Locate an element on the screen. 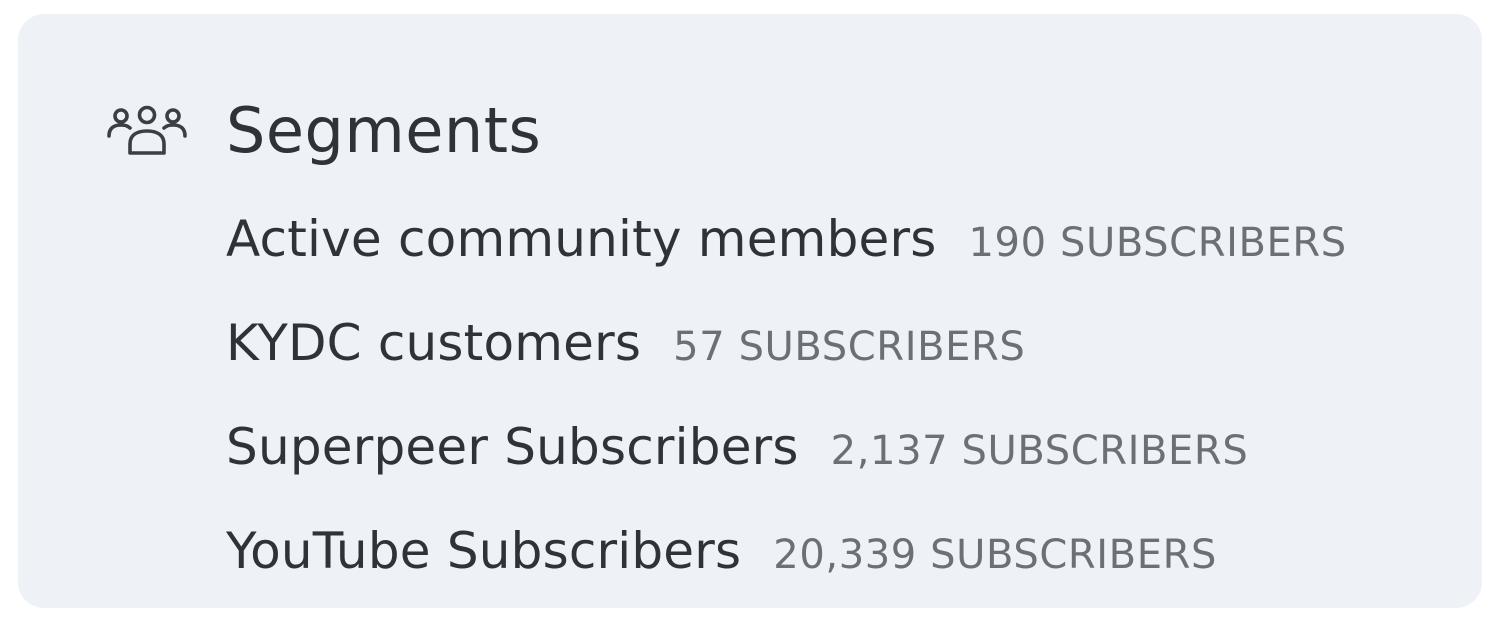 Image resolution: width=1500 pixels, height=626 pixels. segment-name: Active community members is located at coordinates (581, 239).